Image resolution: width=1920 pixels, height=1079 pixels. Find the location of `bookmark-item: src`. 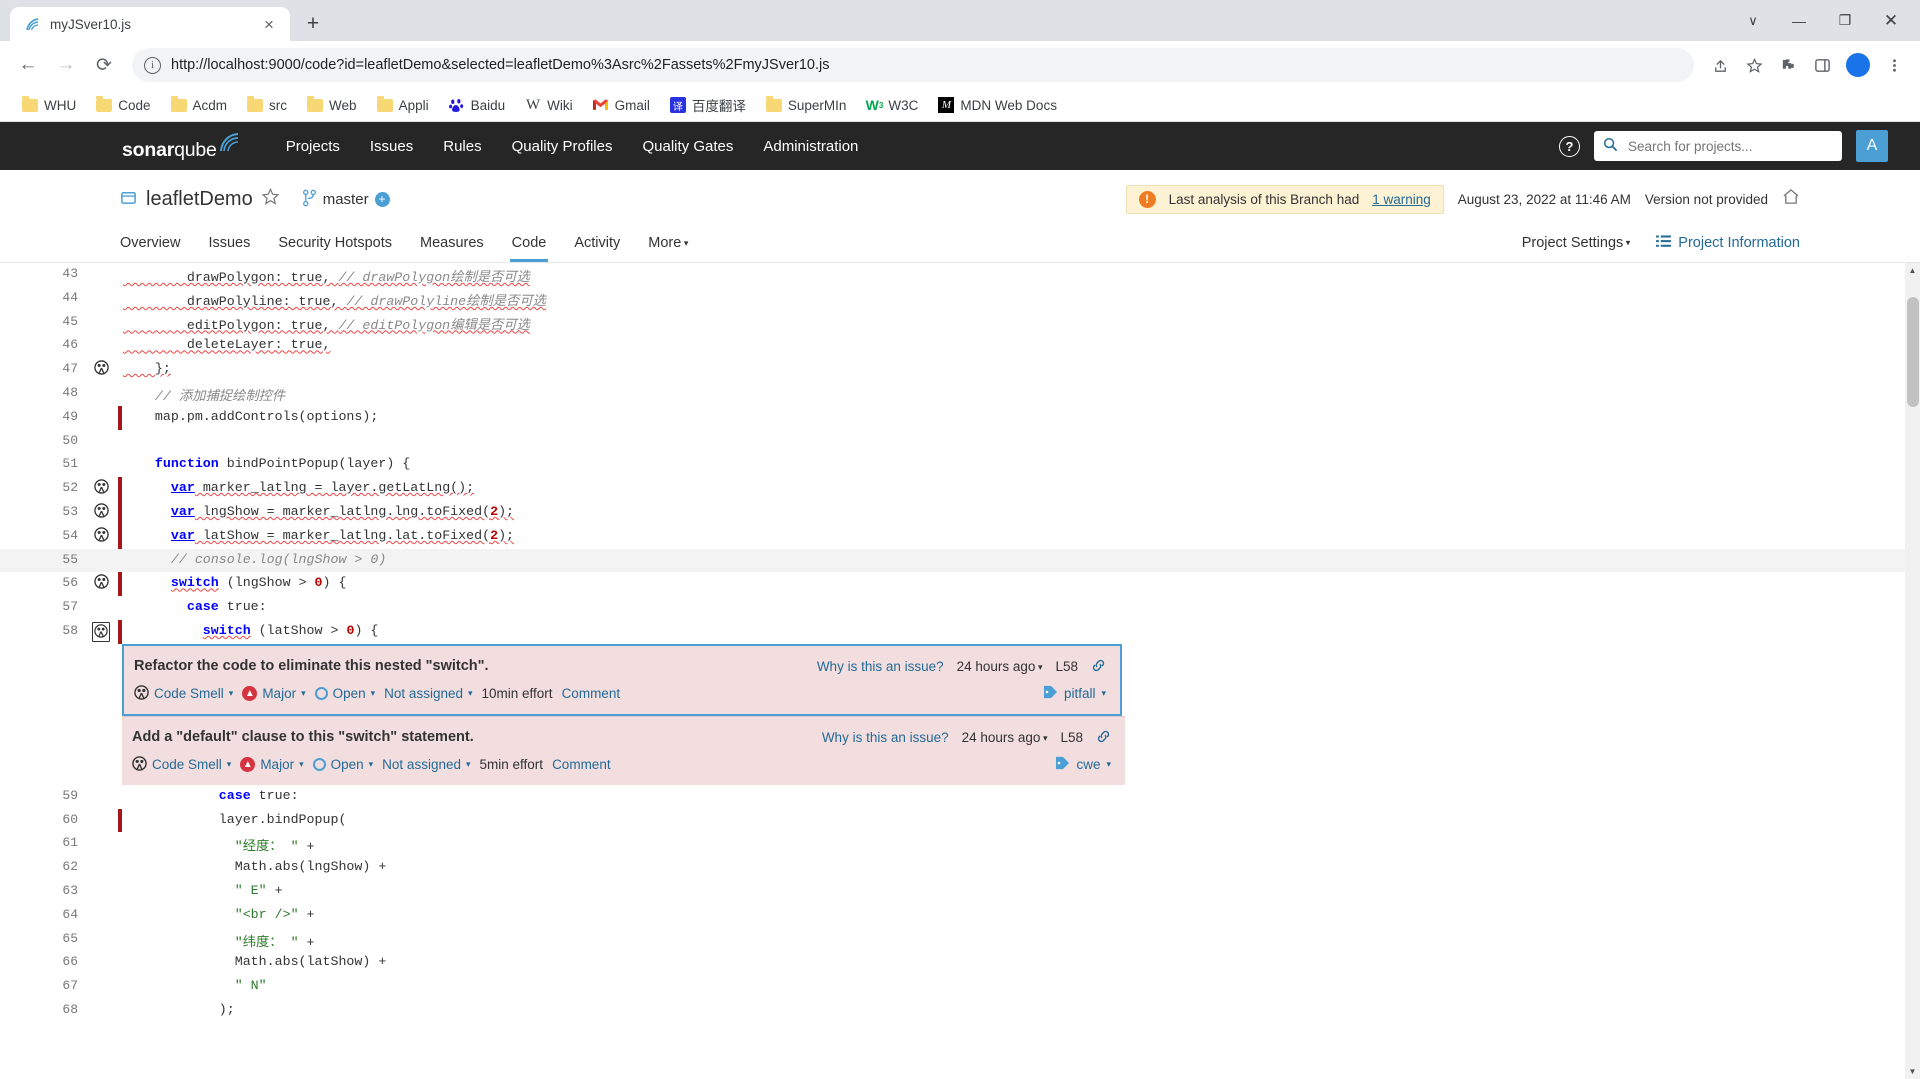

bookmark-item: src is located at coordinates (267, 105).